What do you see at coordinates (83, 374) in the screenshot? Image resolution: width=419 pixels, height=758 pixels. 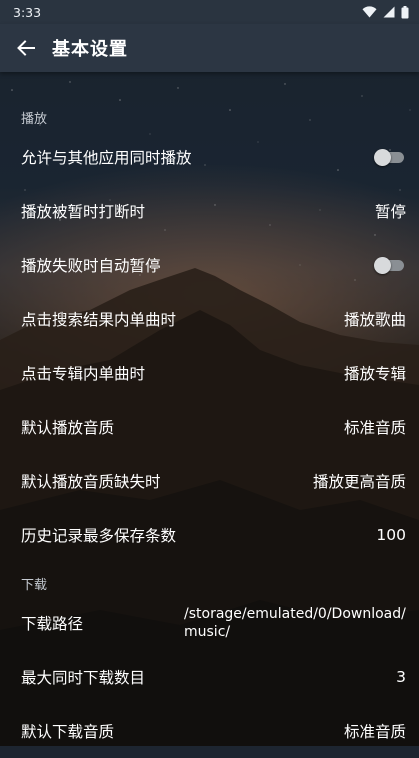 I see `setting-label: 点击专辑内单曲时` at bounding box center [83, 374].